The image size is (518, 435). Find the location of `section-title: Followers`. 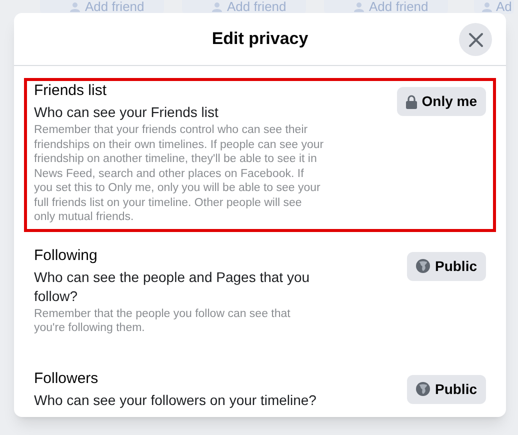

section-title: Followers is located at coordinates (67, 379).